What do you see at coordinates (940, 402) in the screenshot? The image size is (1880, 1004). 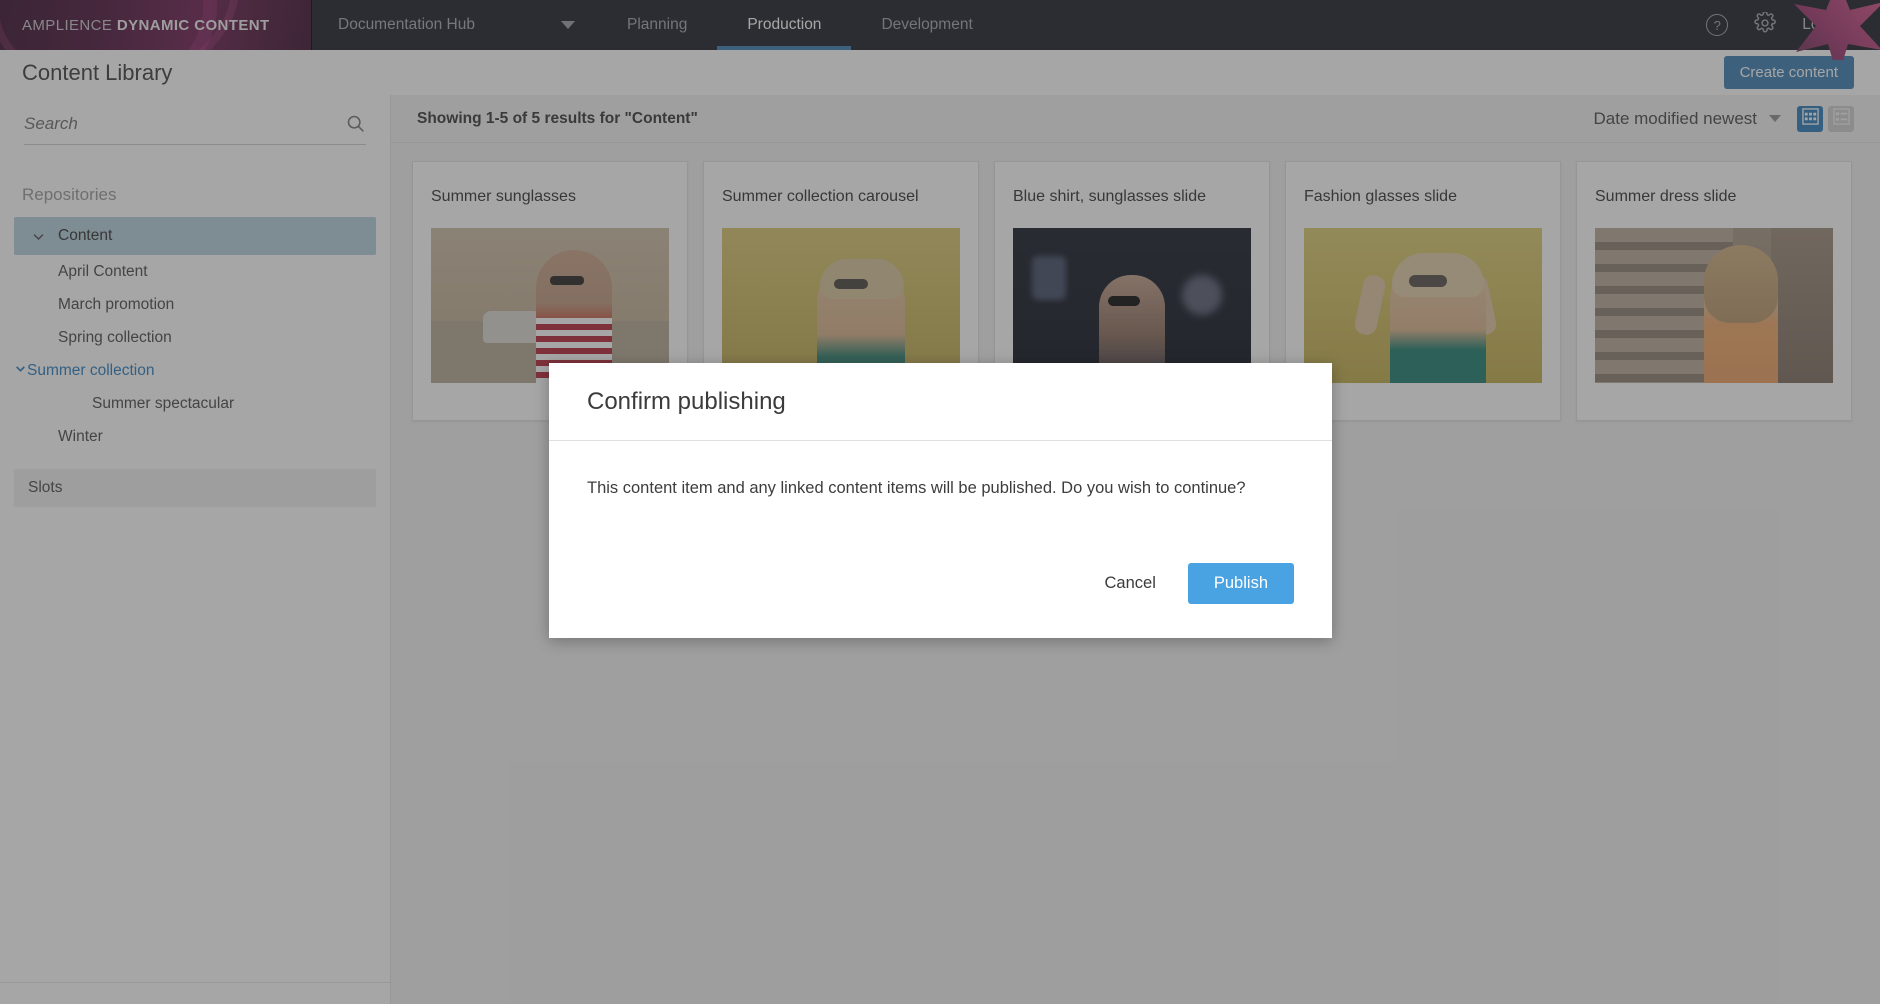 I see `dialog-header: Confirm publishing` at bounding box center [940, 402].